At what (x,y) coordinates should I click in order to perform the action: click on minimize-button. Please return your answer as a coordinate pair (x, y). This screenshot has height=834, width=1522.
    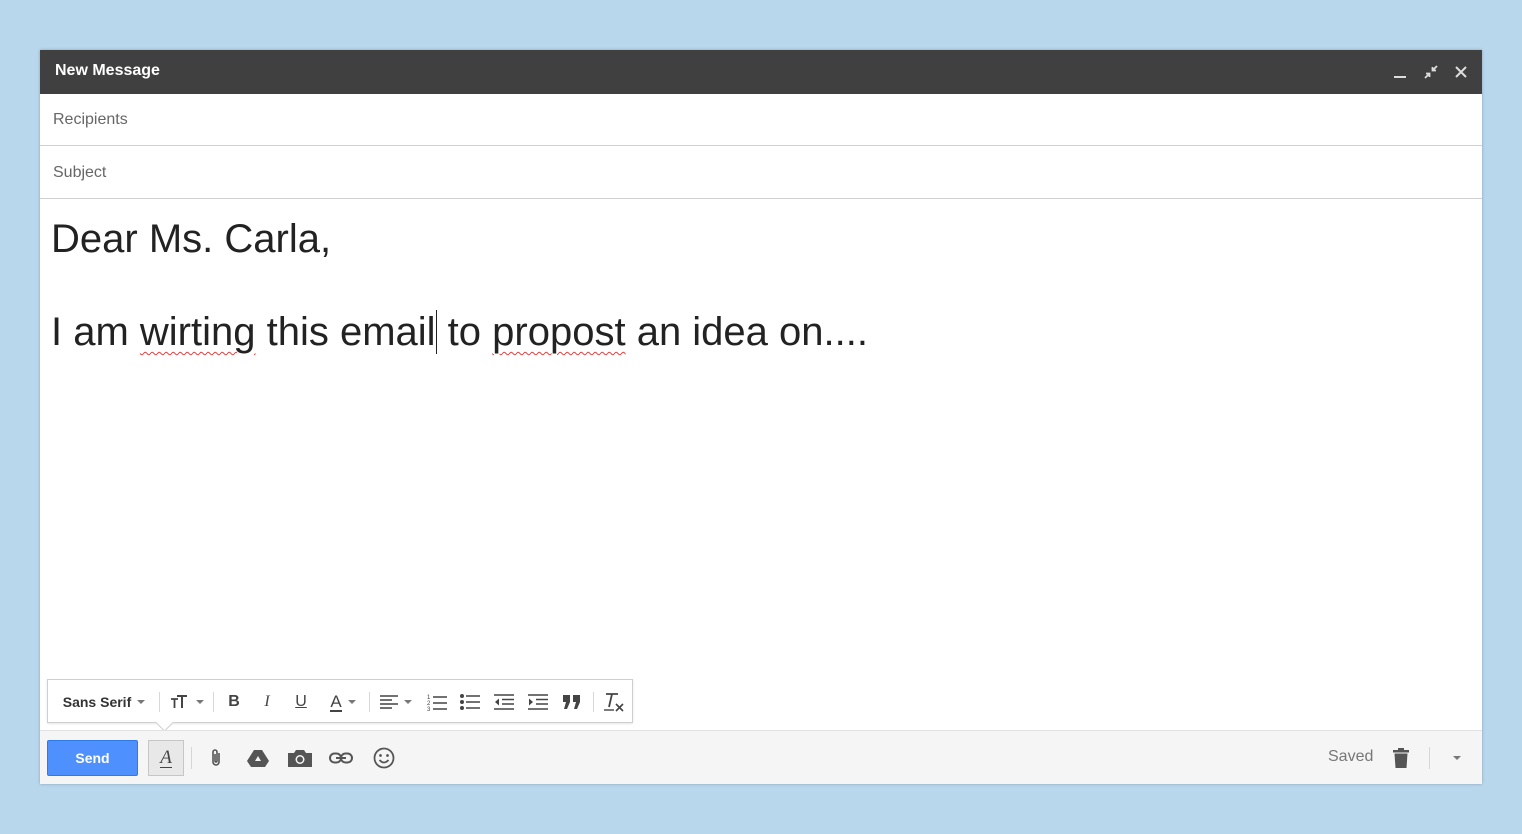
    Looking at the image, I should click on (1400, 72).